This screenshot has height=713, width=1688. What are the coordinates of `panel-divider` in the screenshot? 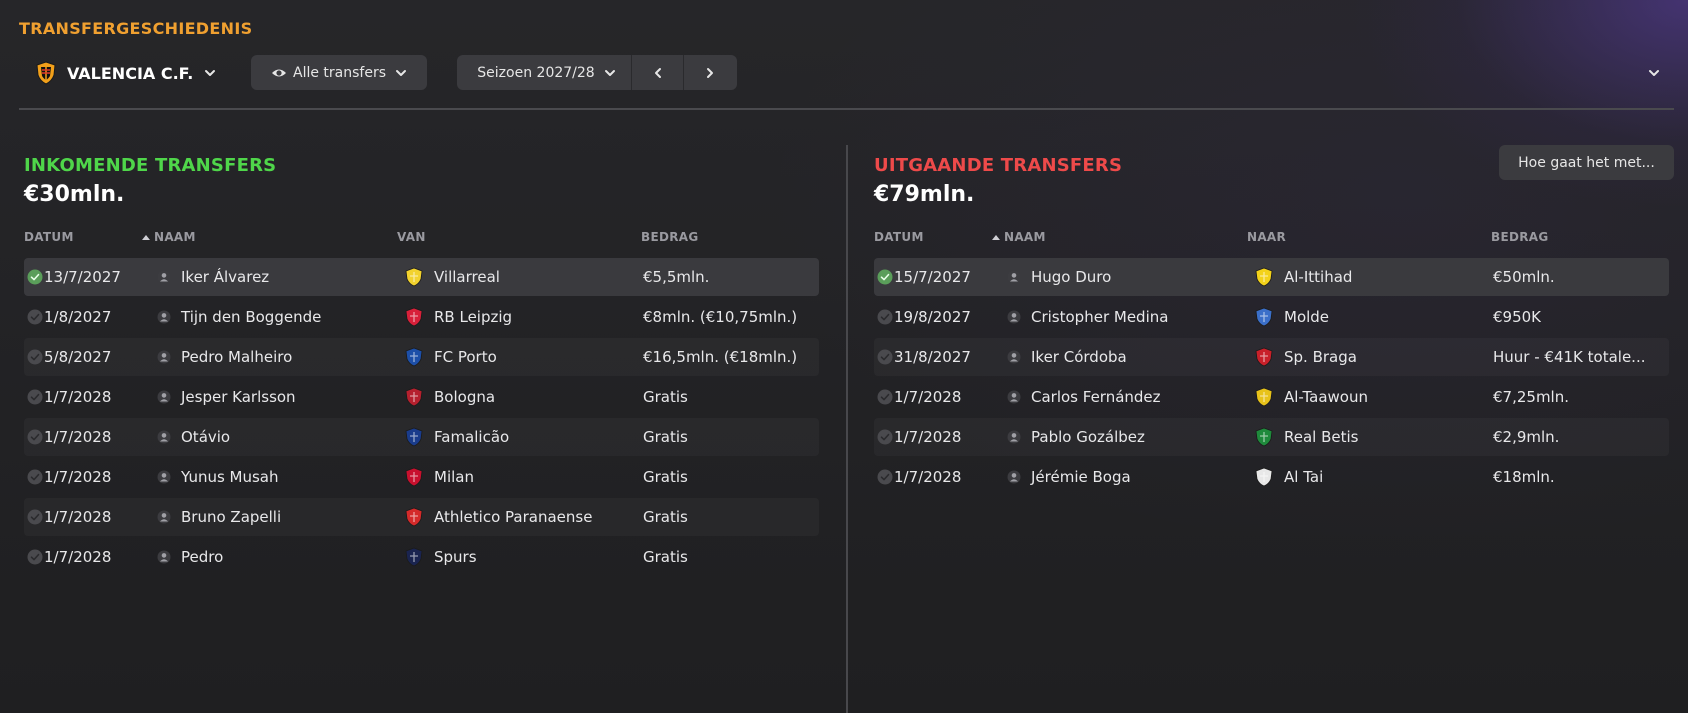 It's located at (847, 429).